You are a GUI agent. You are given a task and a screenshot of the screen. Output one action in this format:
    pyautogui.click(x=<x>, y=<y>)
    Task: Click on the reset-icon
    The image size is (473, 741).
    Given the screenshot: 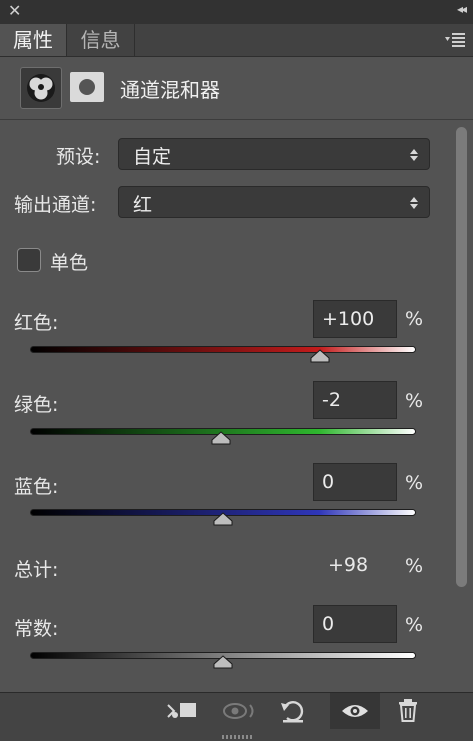 What is the action you would take?
    pyautogui.click(x=293, y=711)
    